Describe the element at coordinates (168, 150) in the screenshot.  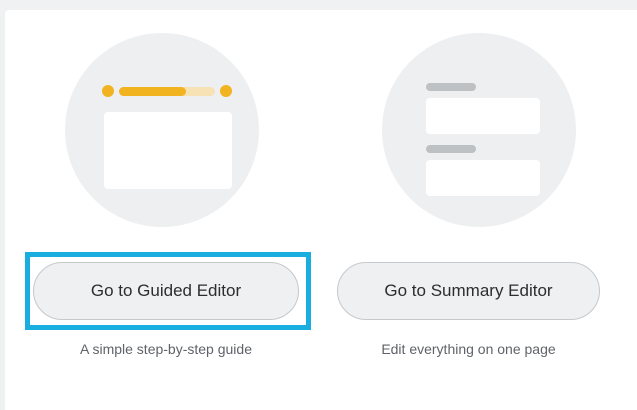
I see `guided-window-icon` at that location.